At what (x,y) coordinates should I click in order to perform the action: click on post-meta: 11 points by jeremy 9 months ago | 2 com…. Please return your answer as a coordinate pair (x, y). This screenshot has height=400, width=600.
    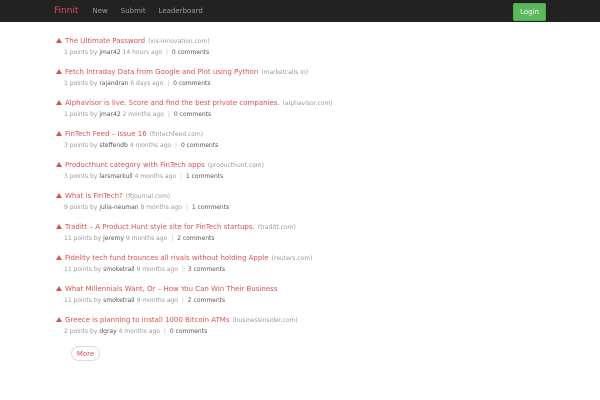
    Looking at the image, I should click on (300, 238).